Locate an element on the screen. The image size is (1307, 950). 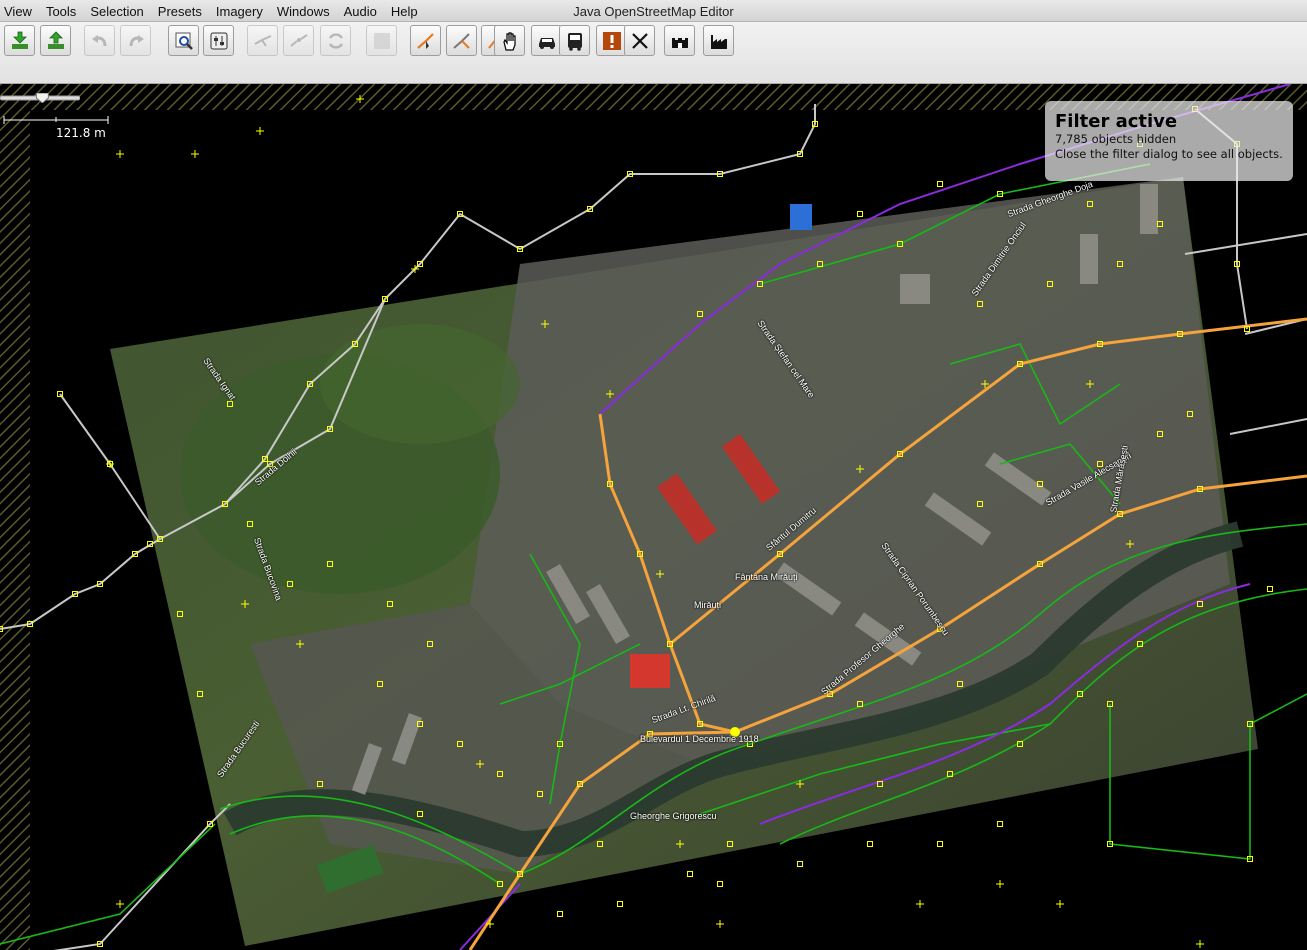
bus-preset-button is located at coordinates (574, 40).